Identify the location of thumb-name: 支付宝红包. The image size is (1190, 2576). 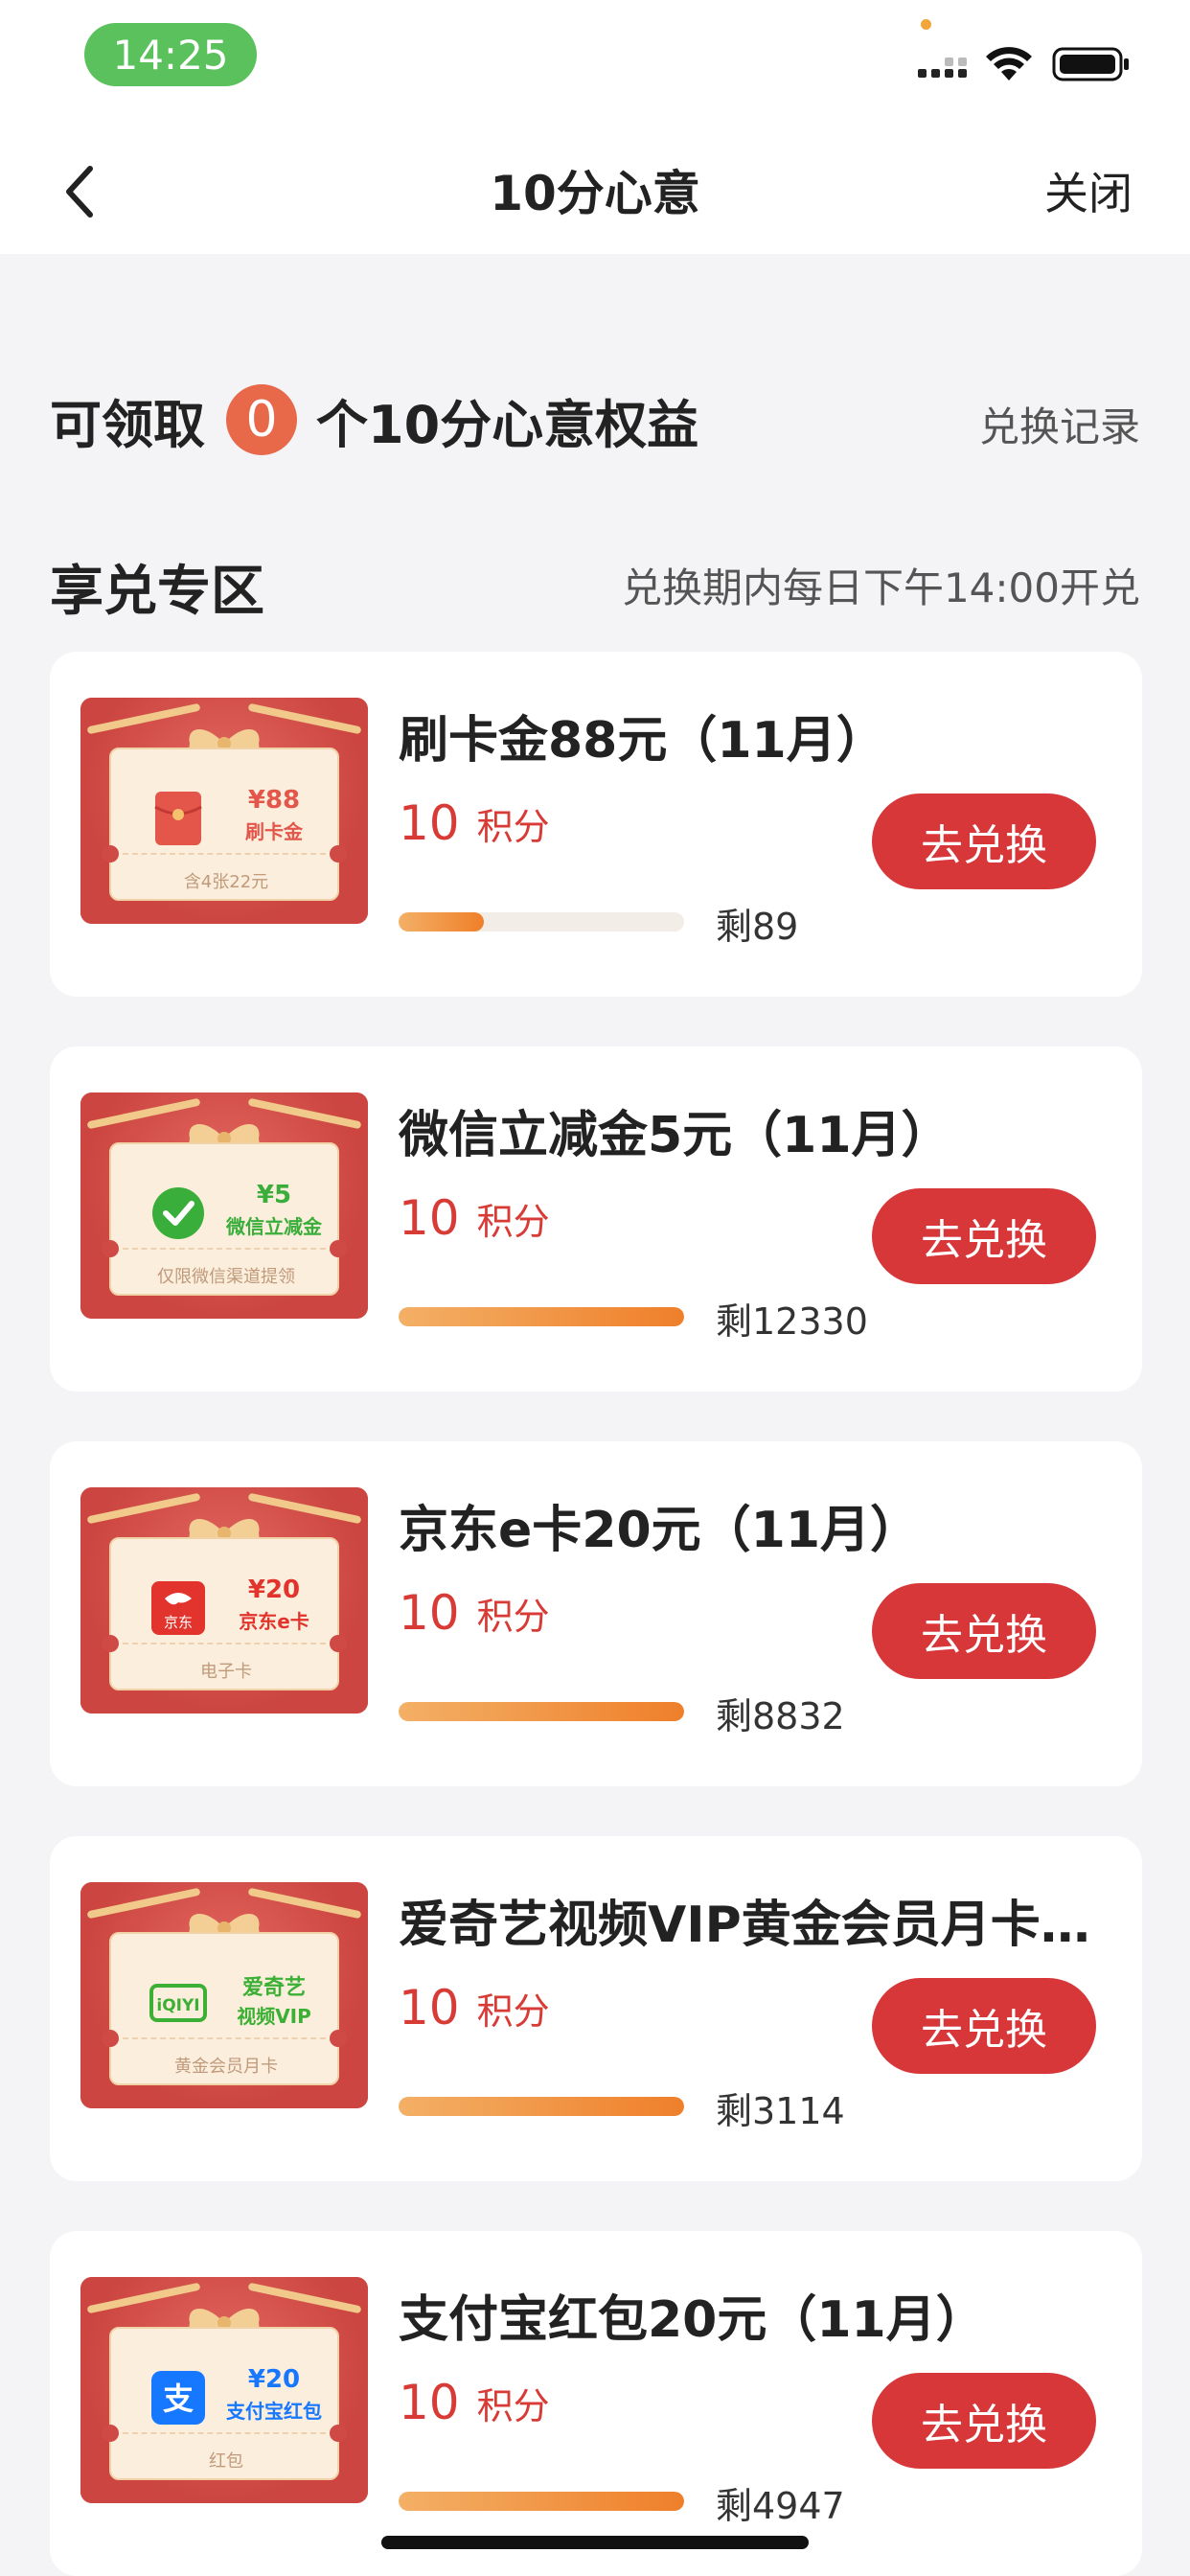
(274, 2411).